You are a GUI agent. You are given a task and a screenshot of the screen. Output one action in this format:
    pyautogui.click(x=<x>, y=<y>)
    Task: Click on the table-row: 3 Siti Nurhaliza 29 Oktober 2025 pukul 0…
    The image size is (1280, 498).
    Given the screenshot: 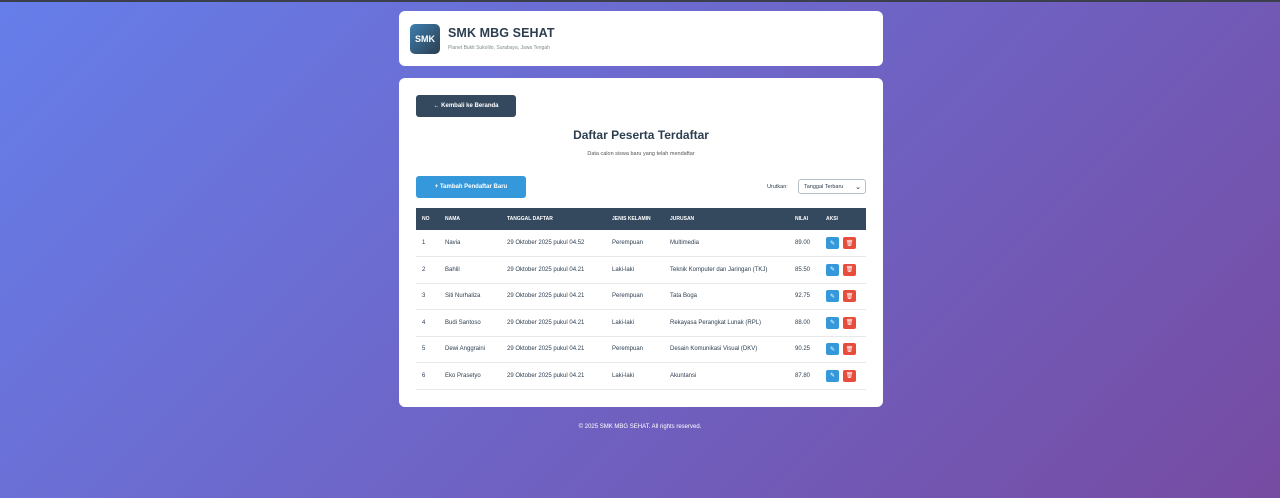 What is the action you would take?
    pyautogui.click(x=641, y=296)
    